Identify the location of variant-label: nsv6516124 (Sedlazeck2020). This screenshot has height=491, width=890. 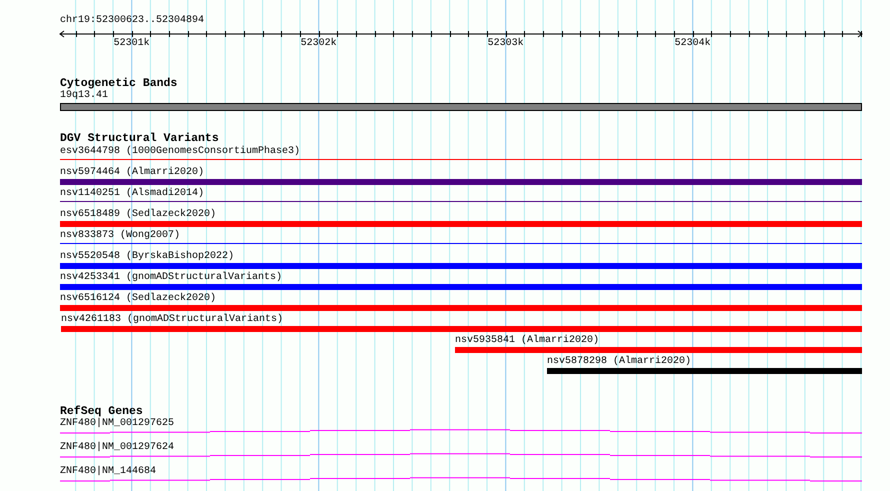
(139, 298).